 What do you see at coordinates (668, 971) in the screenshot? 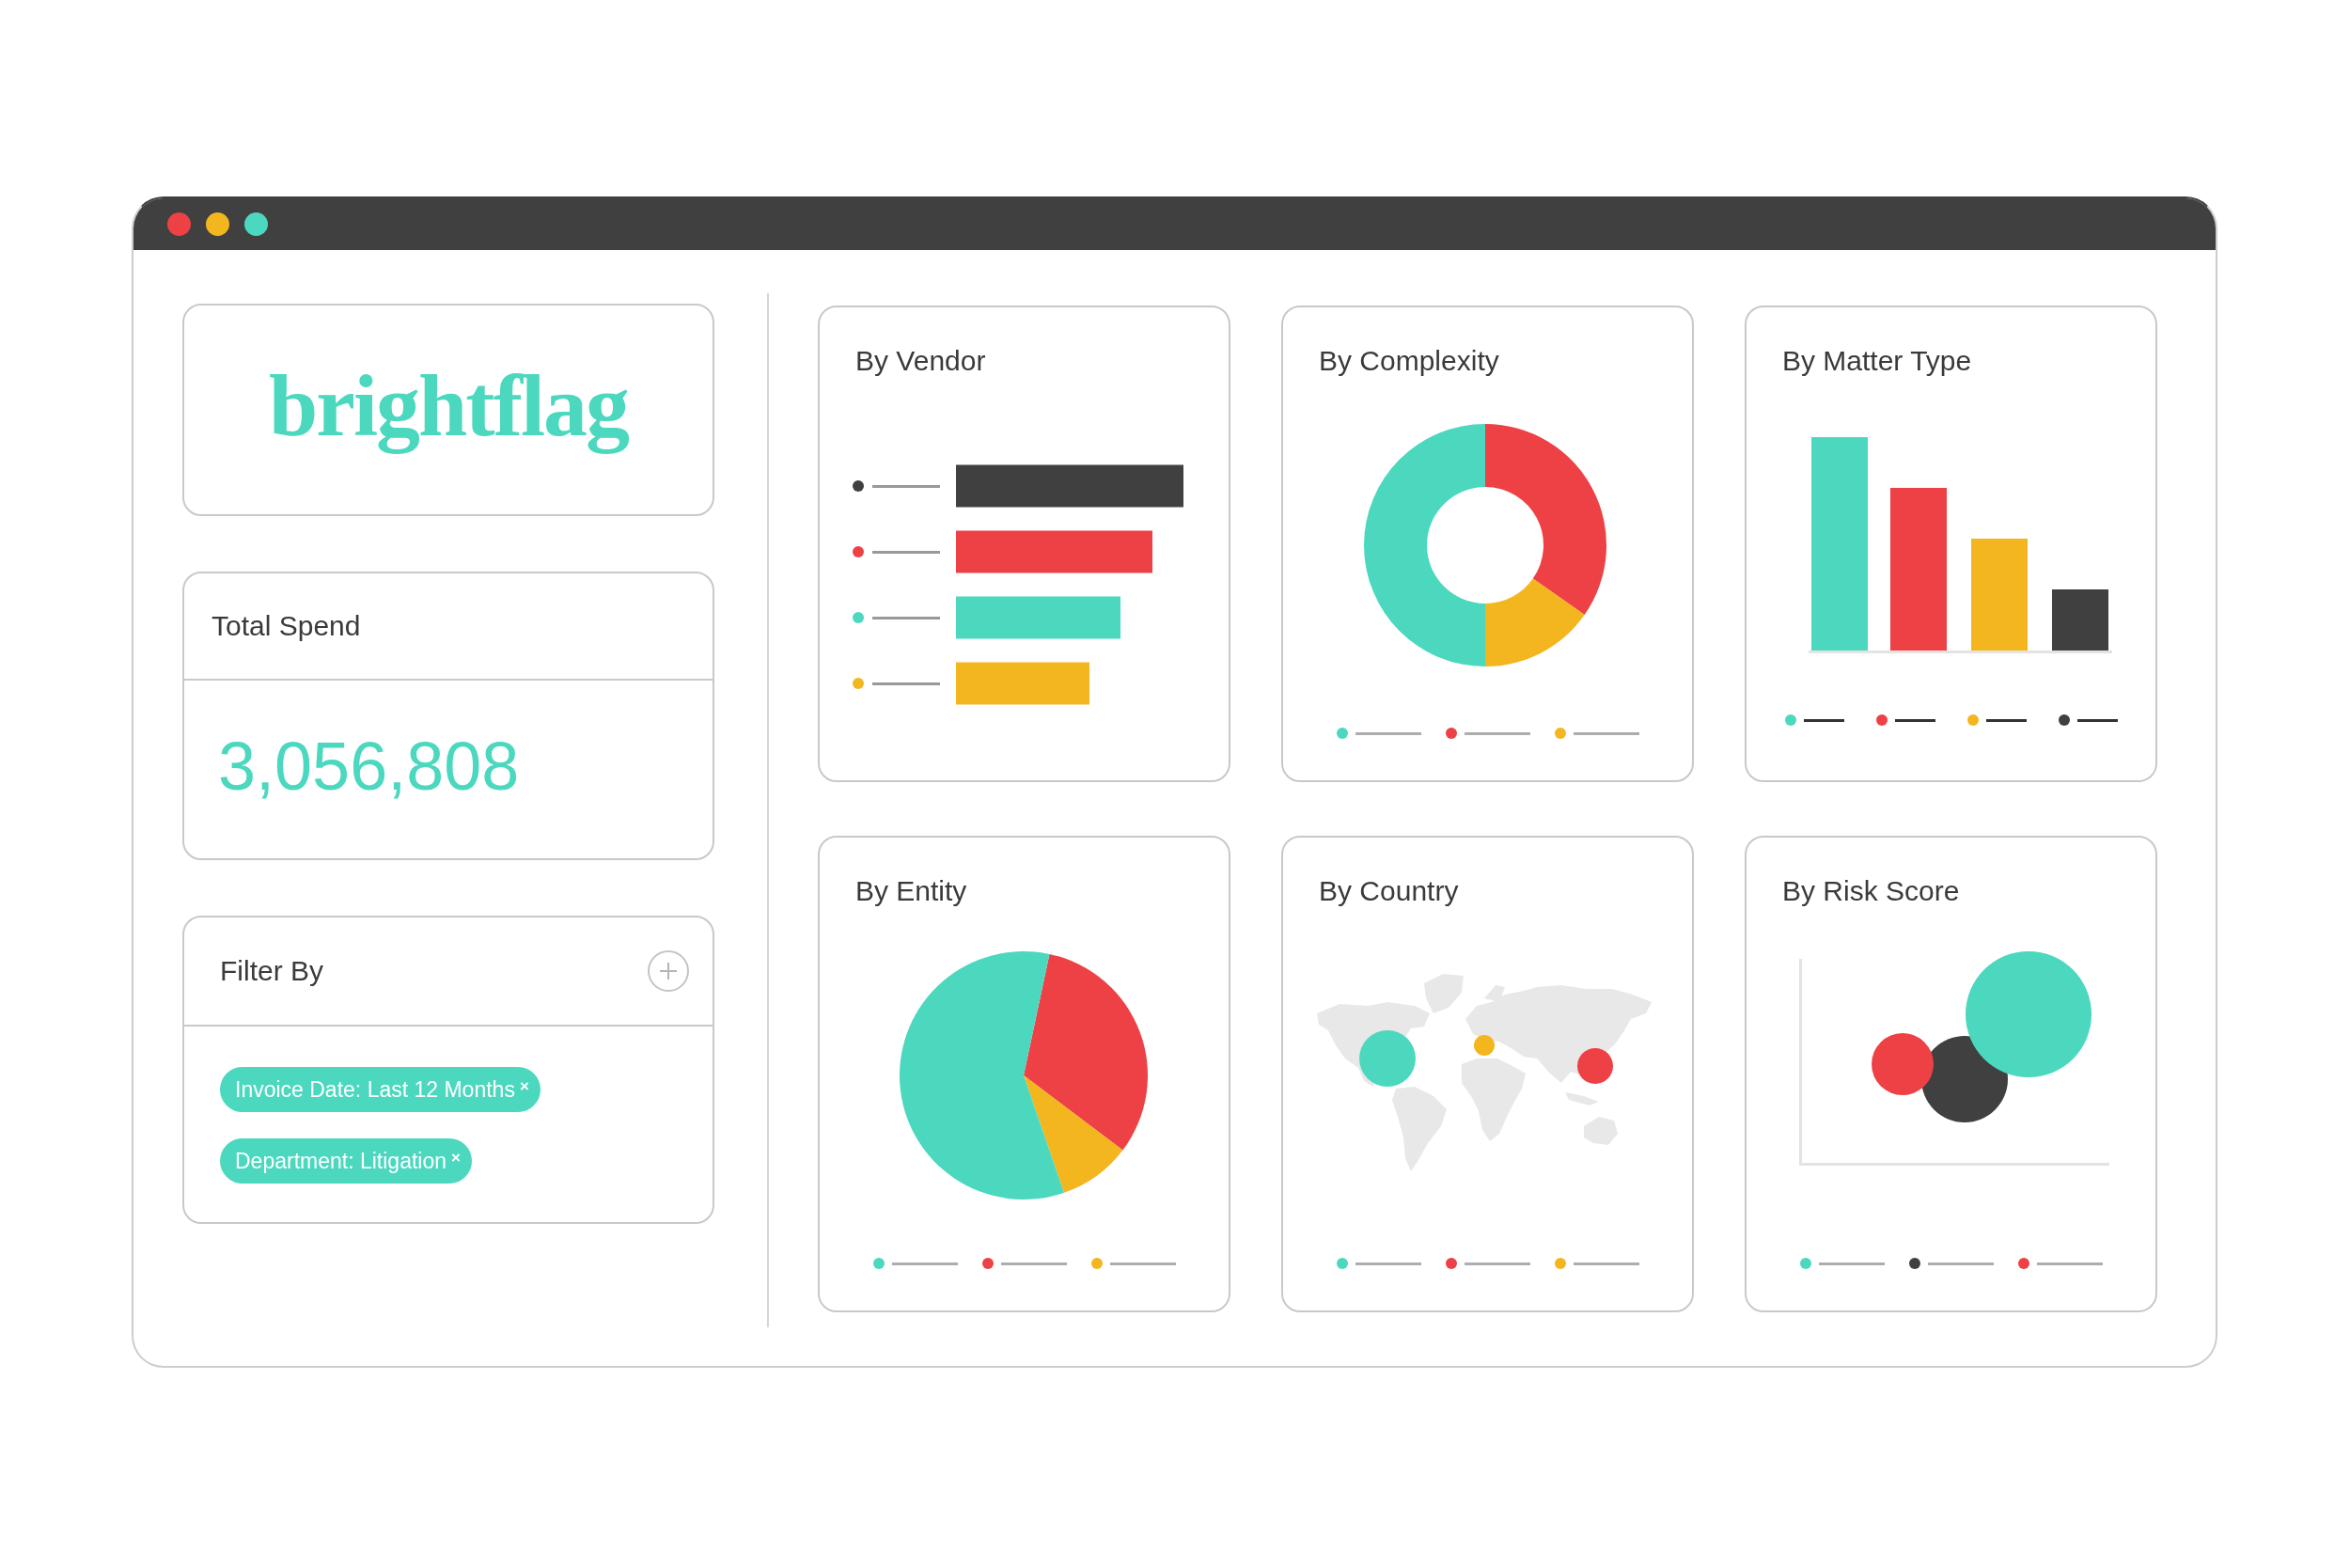
I see `plus-icon` at bounding box center [668, 971].